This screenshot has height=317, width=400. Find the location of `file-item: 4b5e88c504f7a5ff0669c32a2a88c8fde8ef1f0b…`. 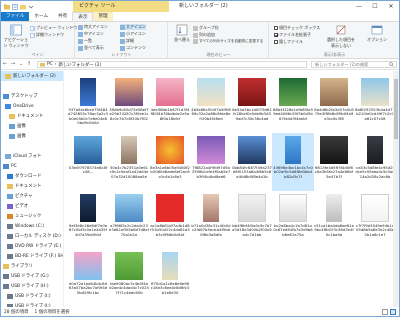

file-item: 4b5e88c504f7a5ff0669c32a2a88c8fde8ef1f0b… is located at coordinates (211, 104).